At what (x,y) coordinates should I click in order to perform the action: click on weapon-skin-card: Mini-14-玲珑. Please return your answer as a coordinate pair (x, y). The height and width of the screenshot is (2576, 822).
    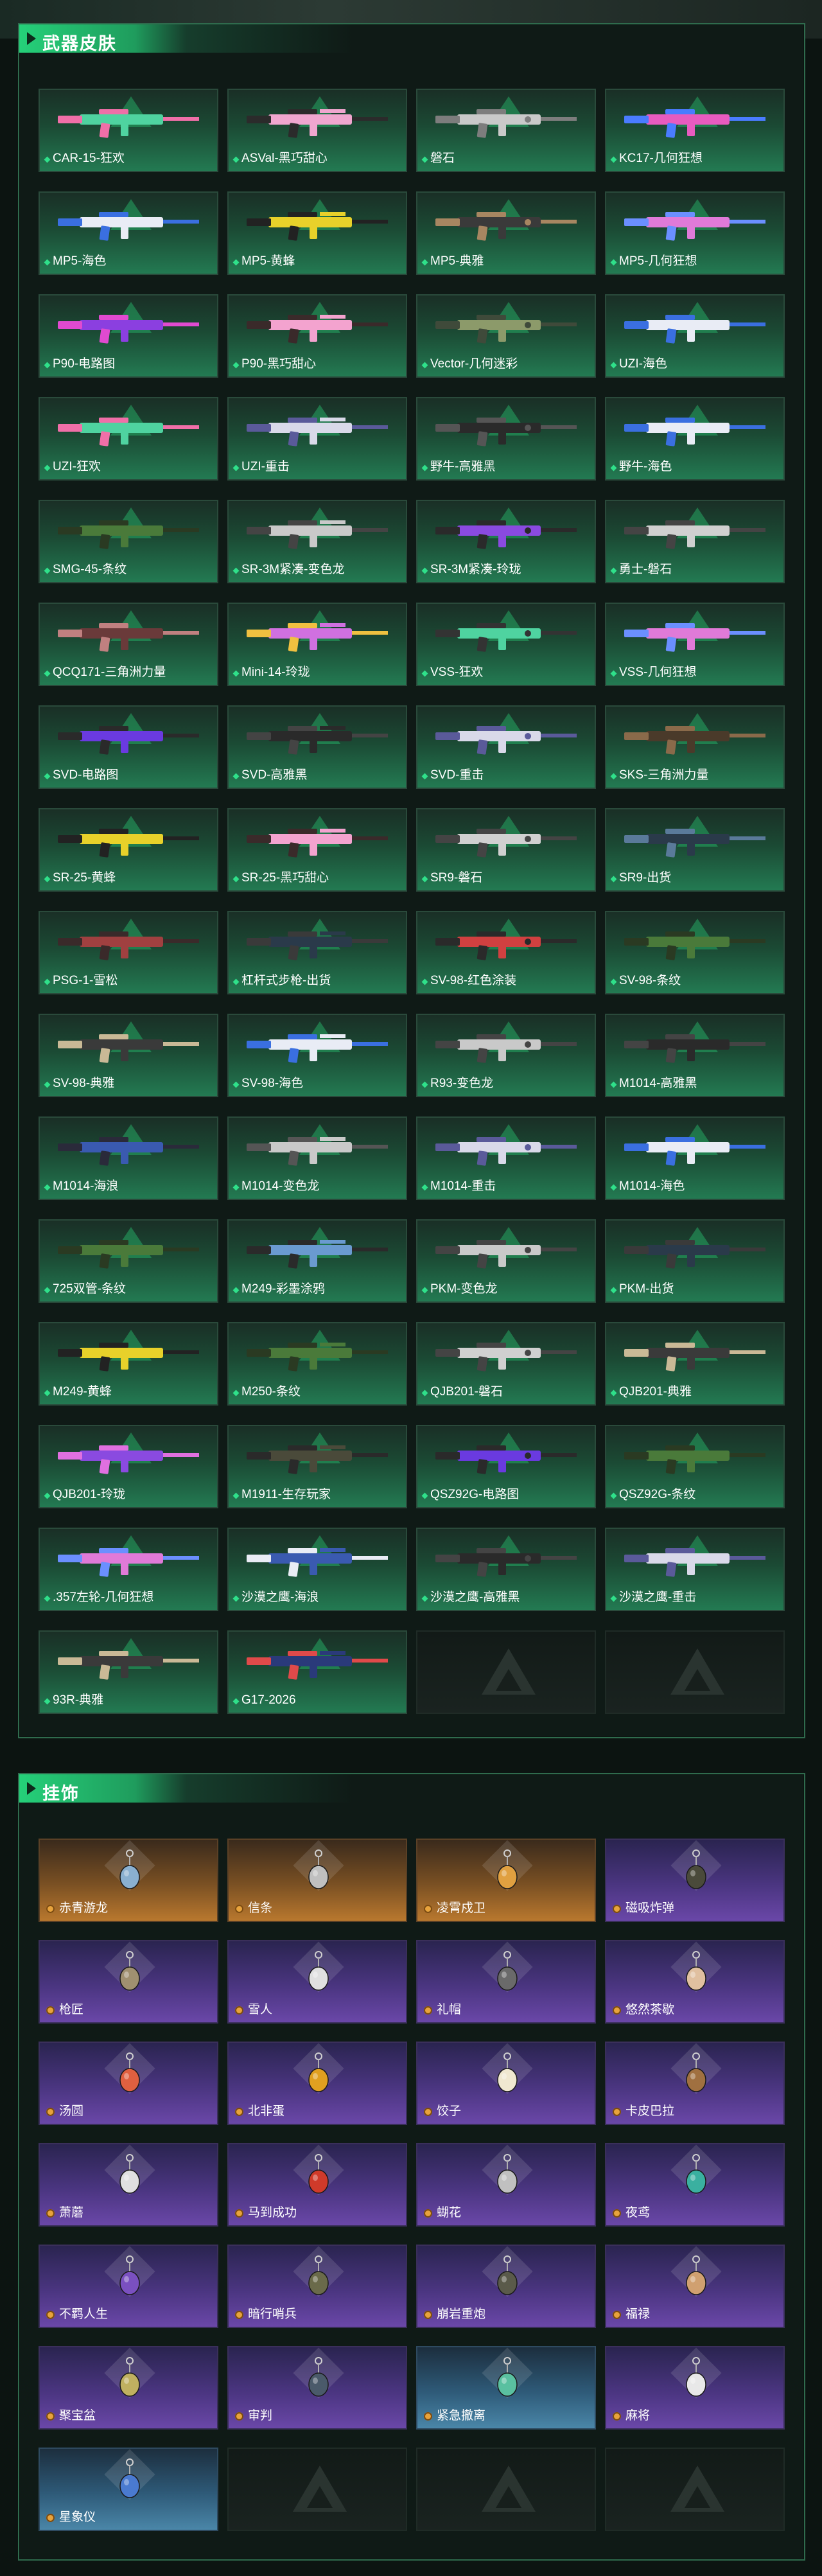
    Looking at the image, I should click on (317, 644).